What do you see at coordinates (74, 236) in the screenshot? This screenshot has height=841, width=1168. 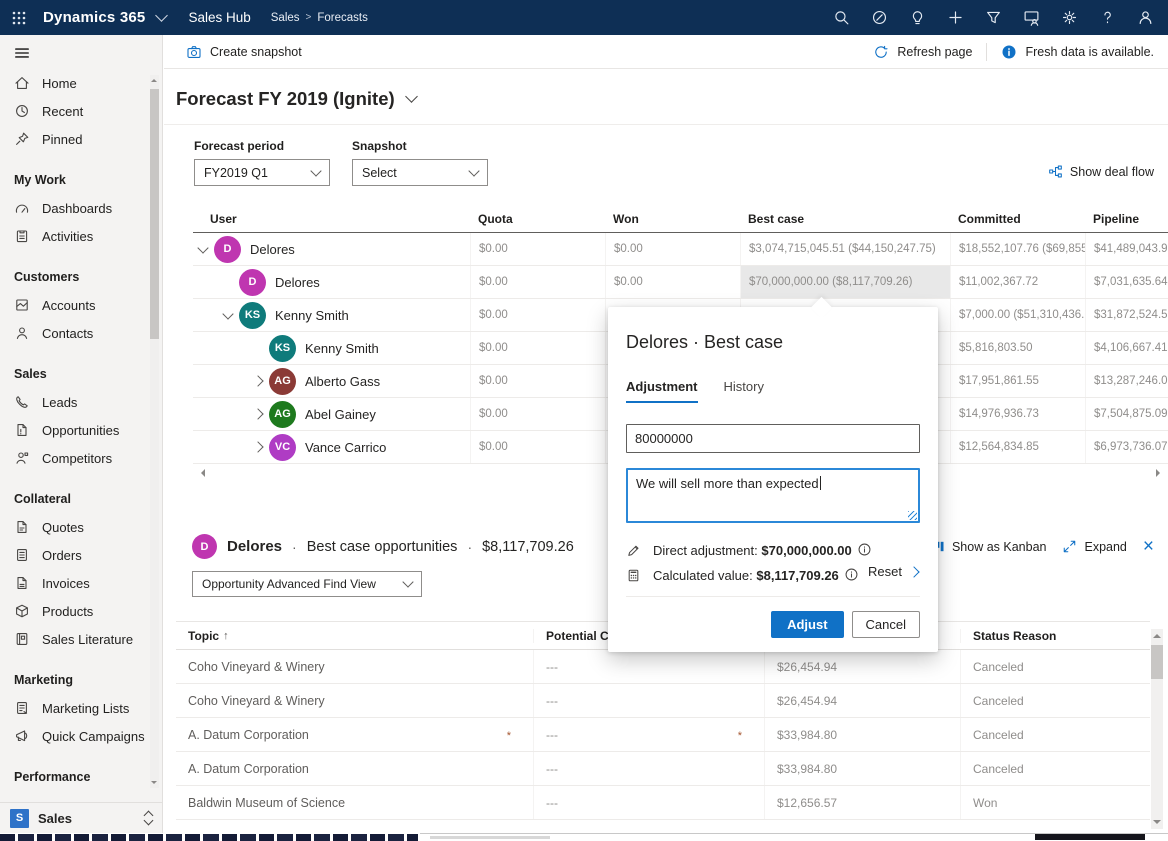 I see `sidebar-item: Activities` at bounding box center [74, 236].